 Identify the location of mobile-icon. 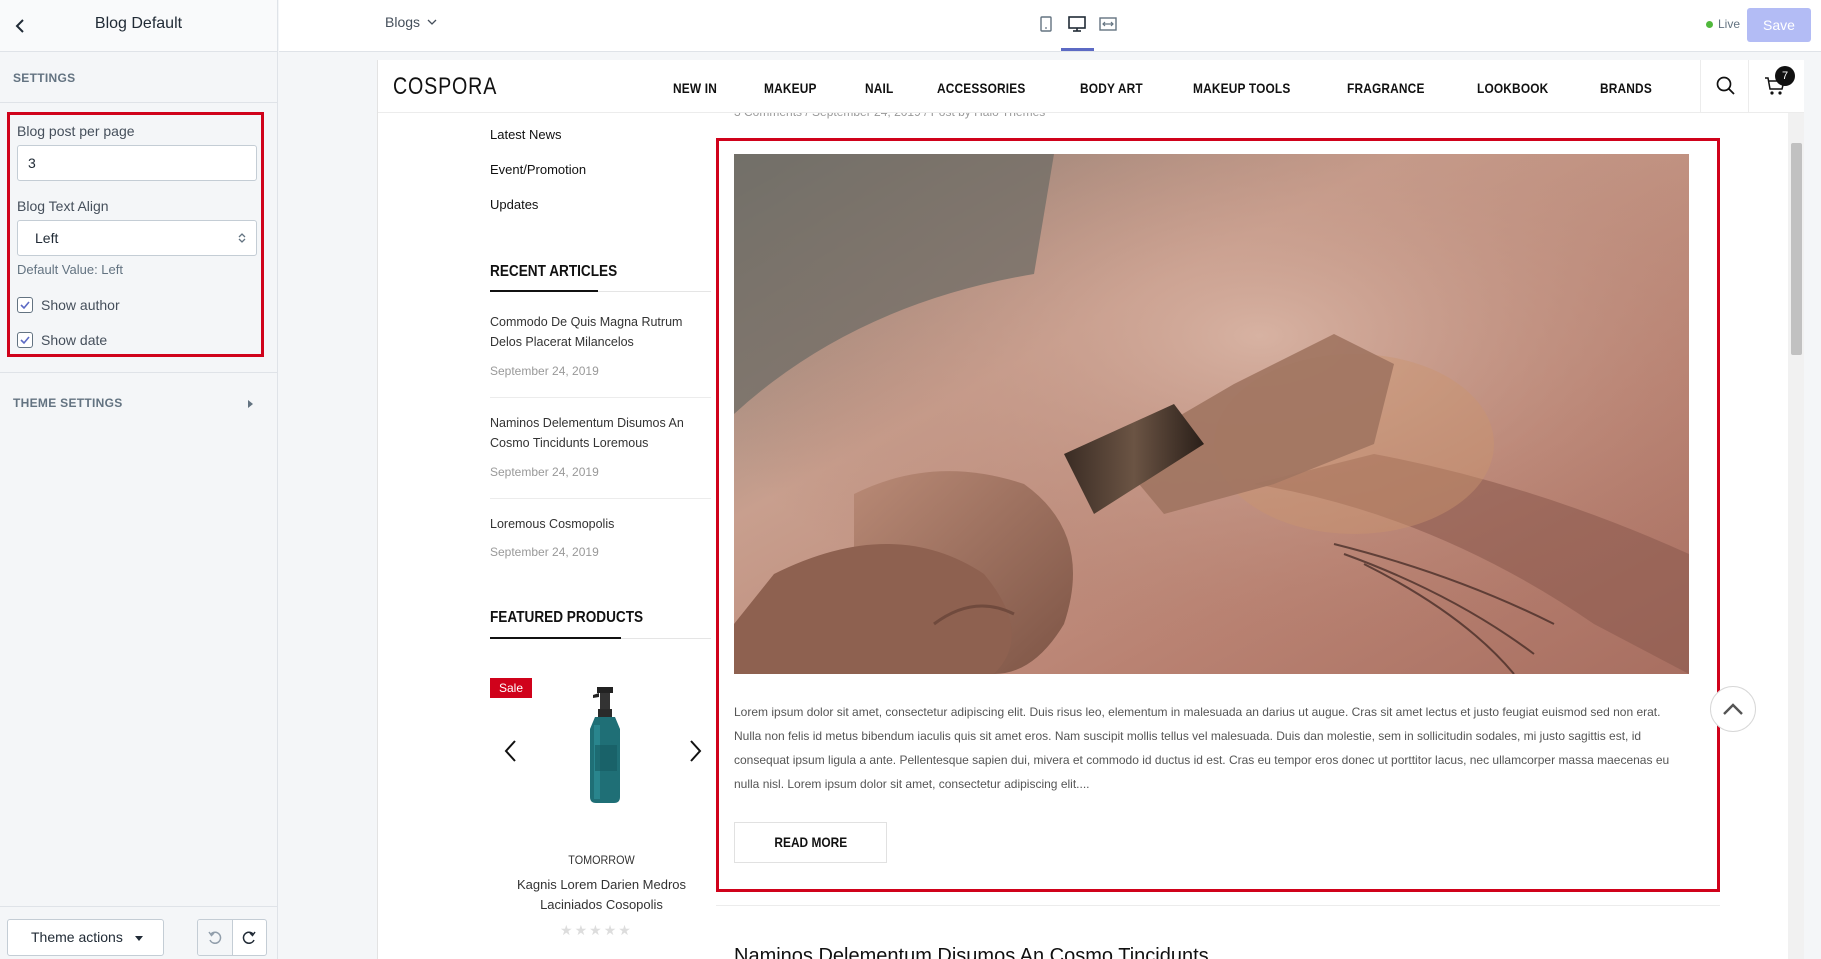
(1046, 24).